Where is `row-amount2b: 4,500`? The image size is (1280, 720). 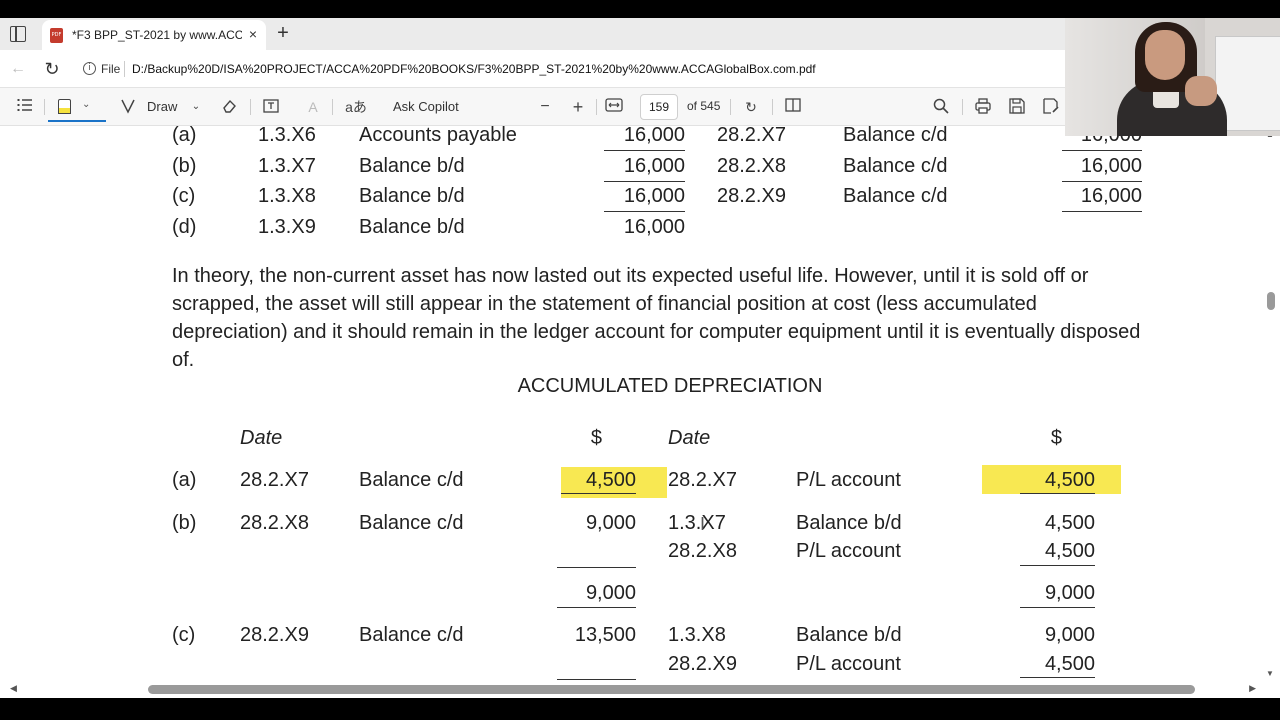 row-amount2b: 4,500 is located at coordinates (1069, 664).